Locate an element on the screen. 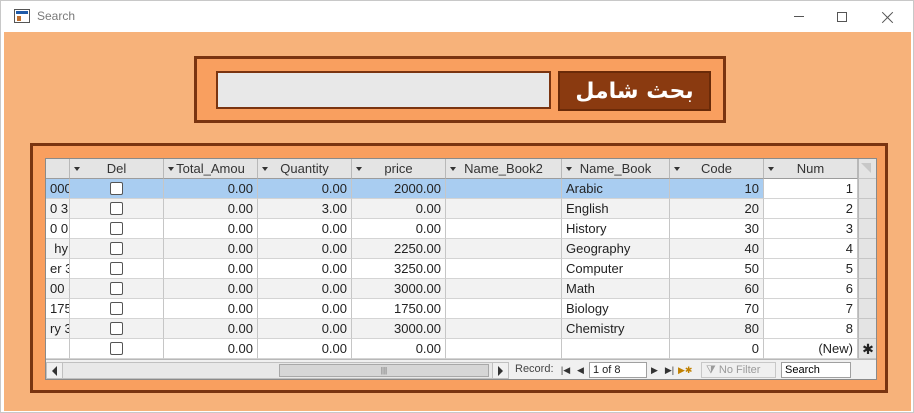 The width and height of the screenshot is (914, 413). cell-cut: 00 ( is located at coordinates (58, 289).